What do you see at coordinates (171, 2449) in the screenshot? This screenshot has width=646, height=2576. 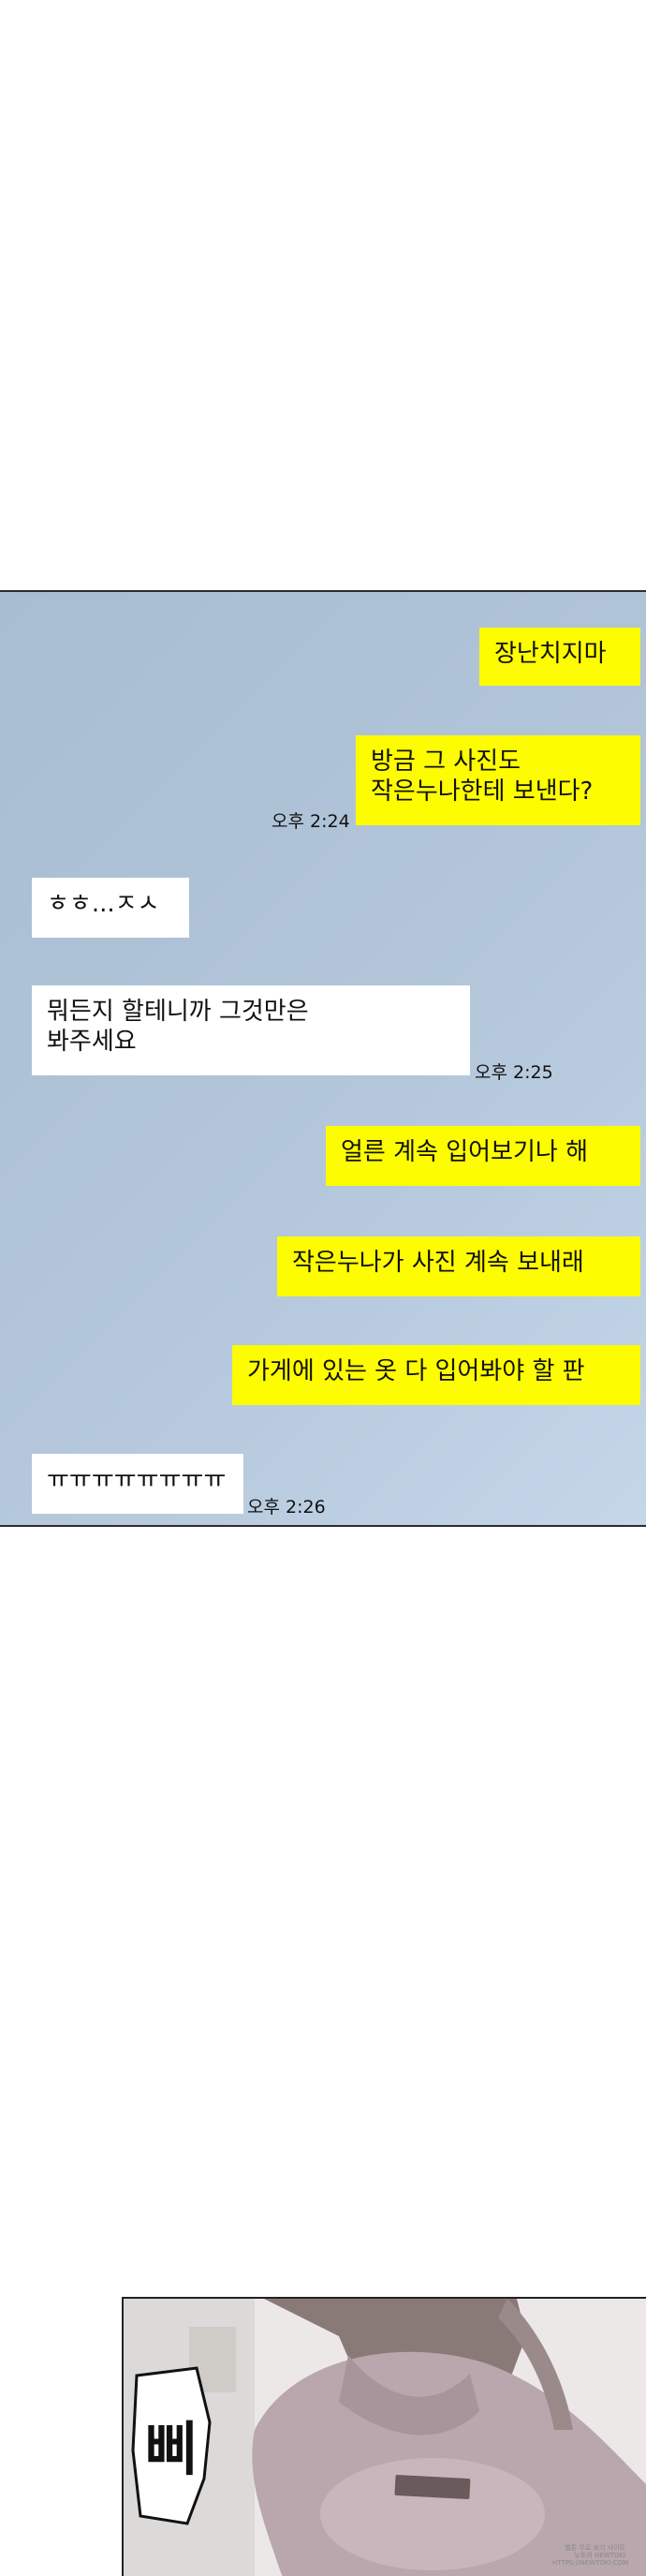 I see `svg-text: 삐` at bounding box center [171, 2449].